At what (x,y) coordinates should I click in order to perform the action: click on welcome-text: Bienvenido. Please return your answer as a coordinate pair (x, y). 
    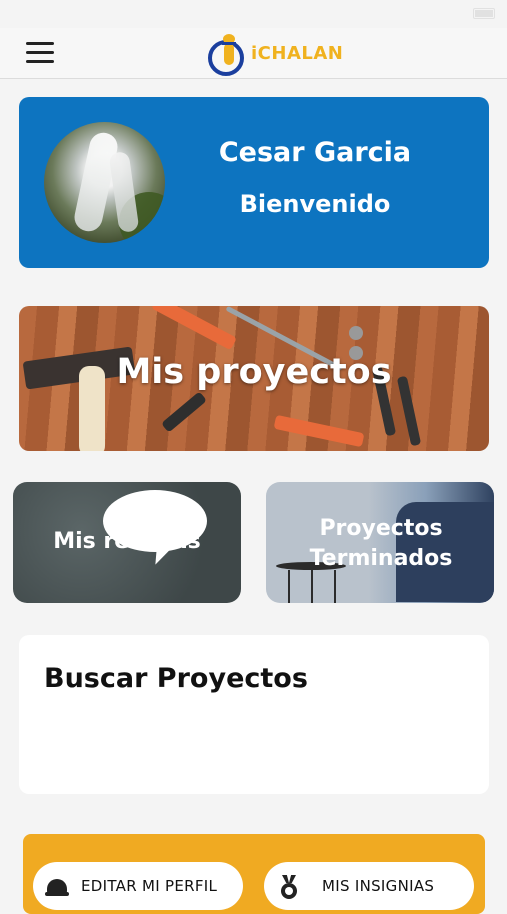
    Looking at the image, I should click on (315, 204).